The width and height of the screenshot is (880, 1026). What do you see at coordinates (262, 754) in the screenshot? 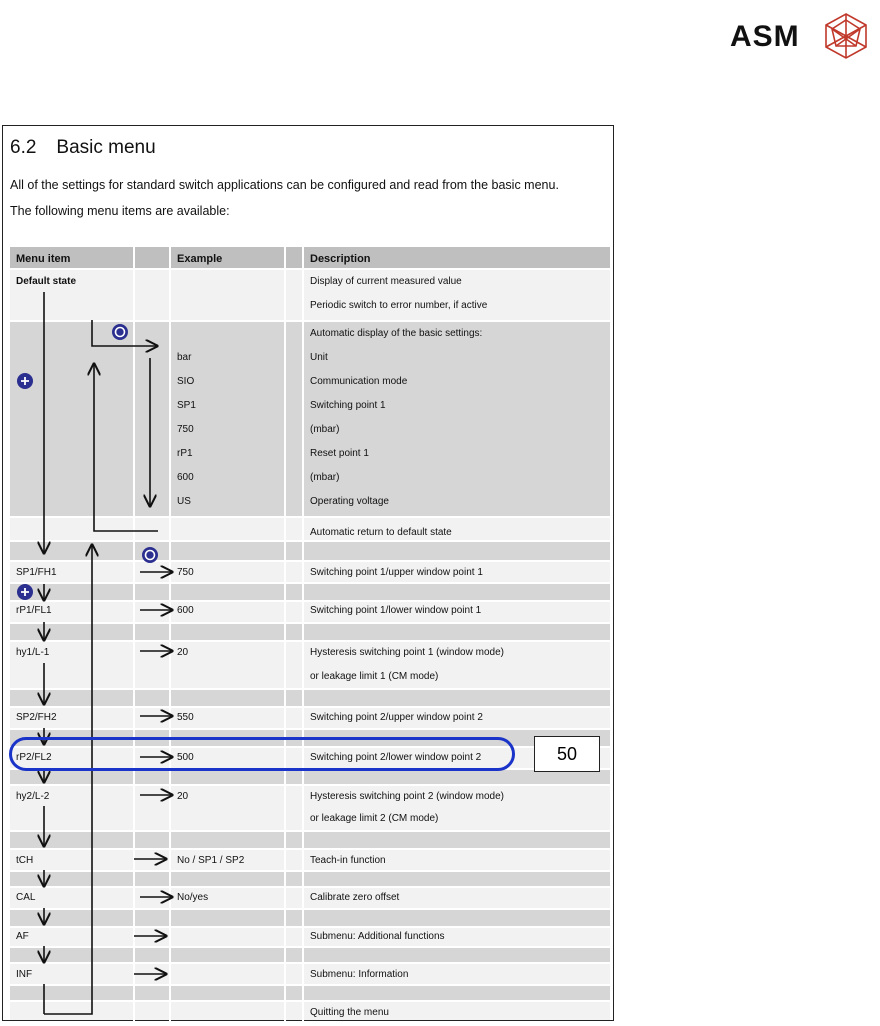
I see `highlight-callout` at bounding box center [262, 754].